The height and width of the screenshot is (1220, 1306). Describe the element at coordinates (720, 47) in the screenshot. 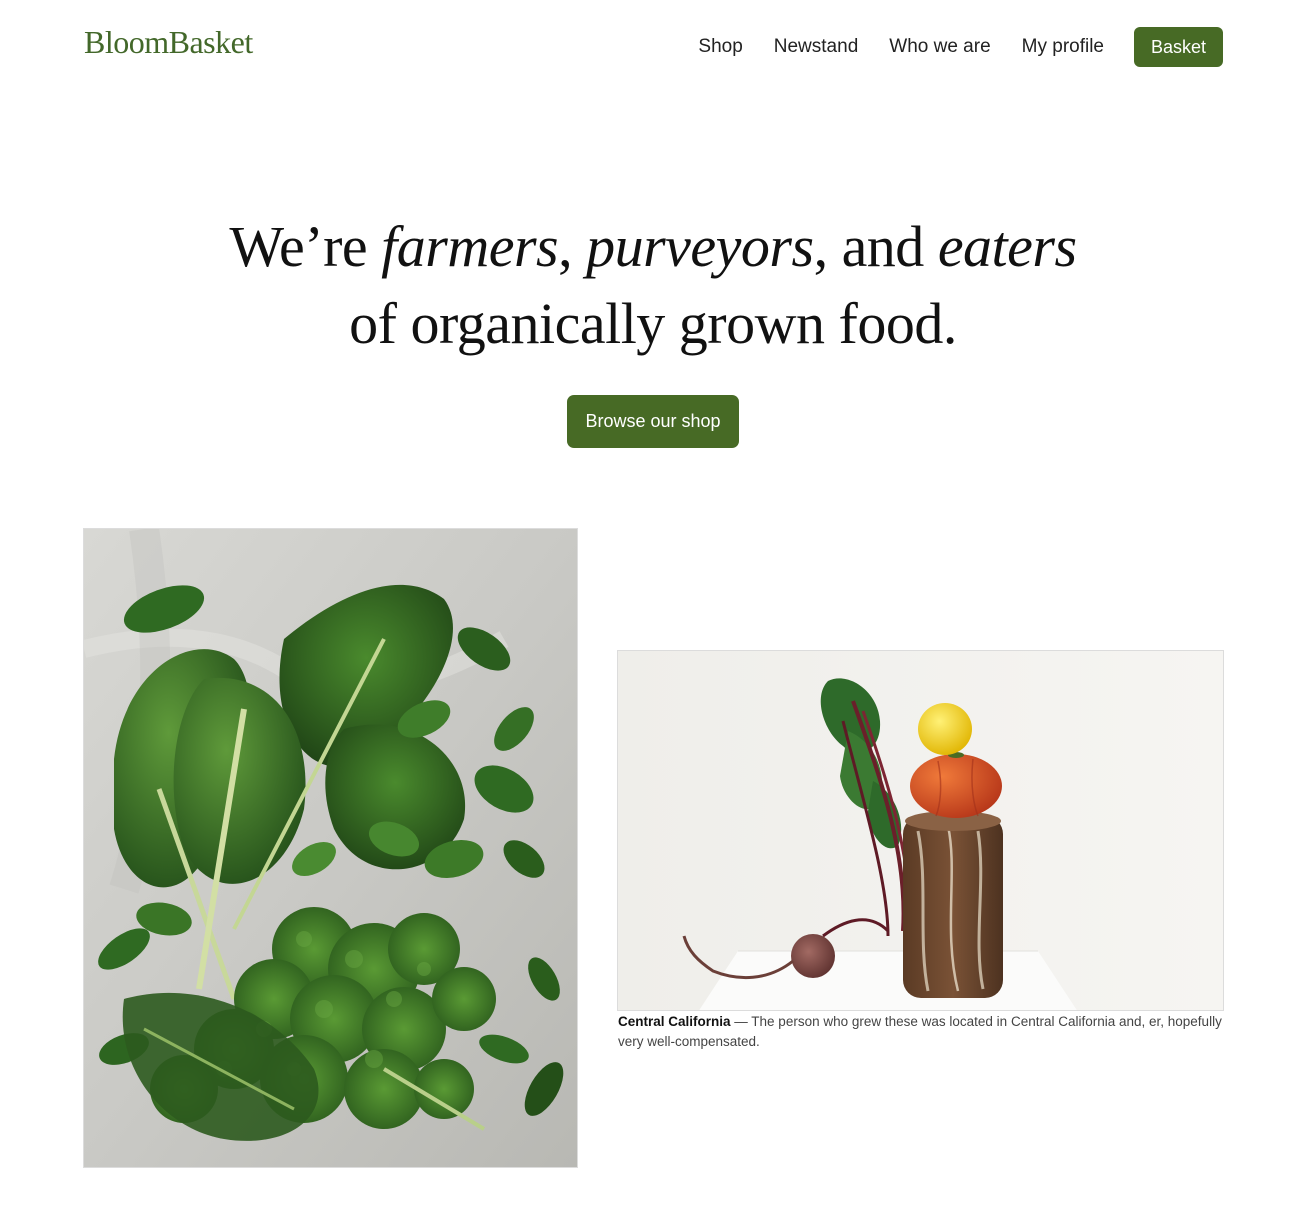

I see `nav-item-shop: Shop` at that location.